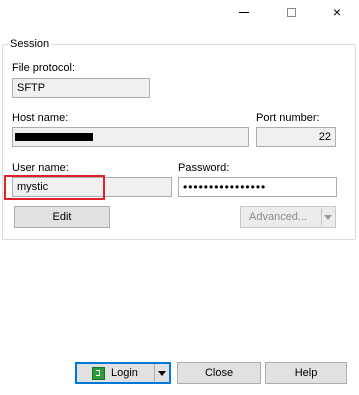 The height and width of the screenshot is (395, 359). What do you see at coordinates (219, 373) in the screenshot?
I see `close-button: Close` at bounding box center [219, 373].